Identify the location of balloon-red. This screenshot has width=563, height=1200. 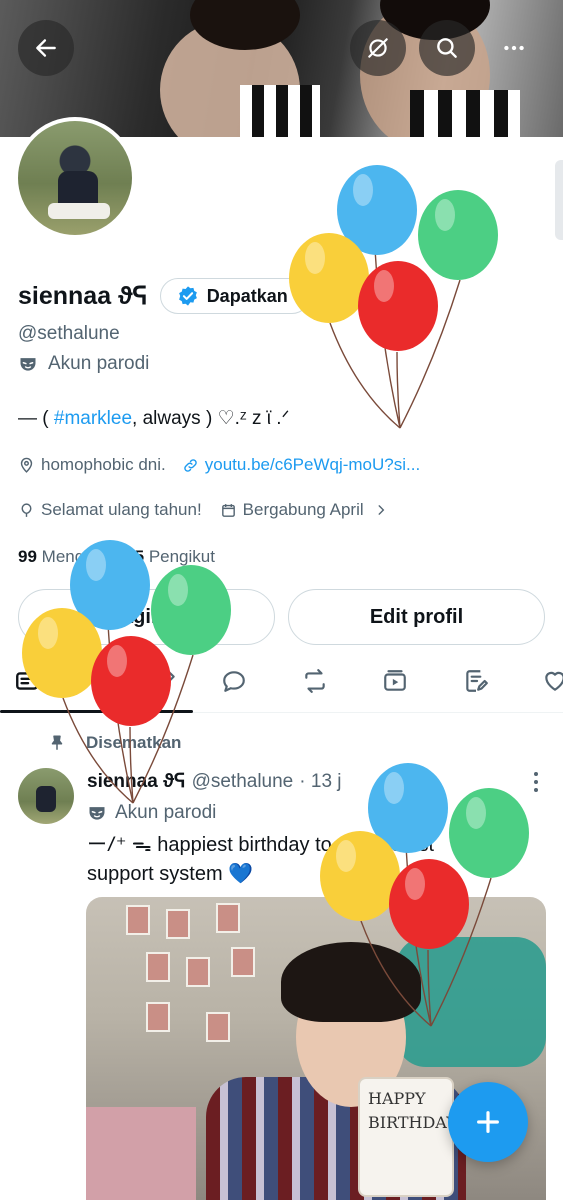
(398, 306).